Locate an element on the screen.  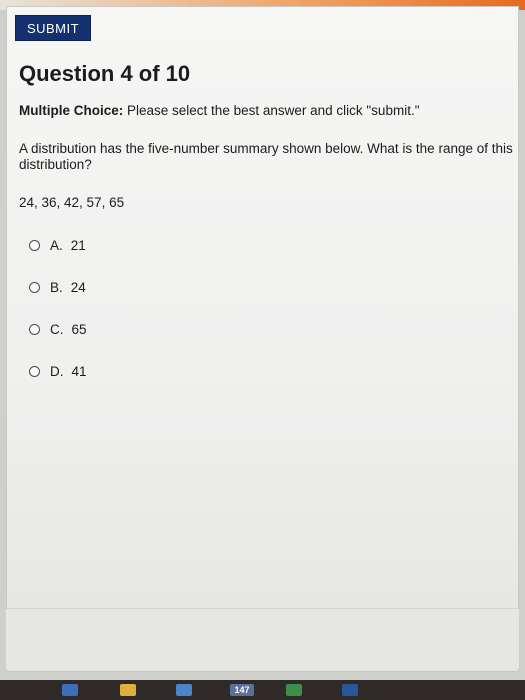
option-letter: D. is located at coordinates (57, 371).